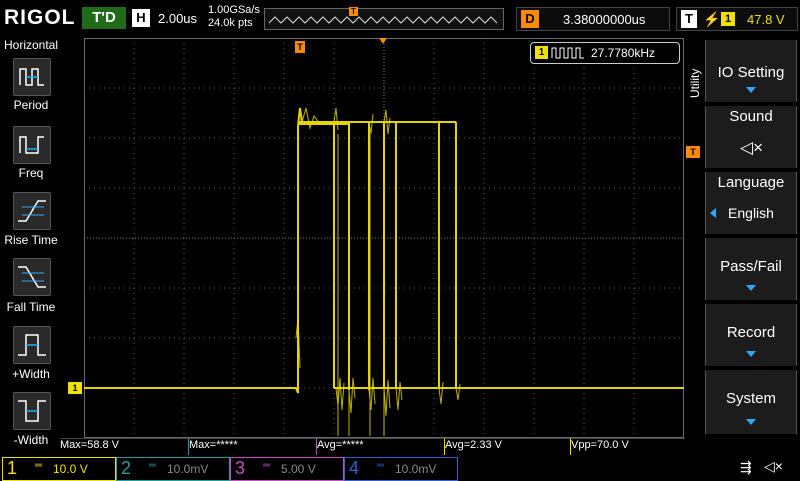 This screenshot has width=800, height=481. What do you see at coordinates (600, 445) in the screenshot?
I see `measurement-text: Vpp=70.0 V` at bounding box center [600, 445].